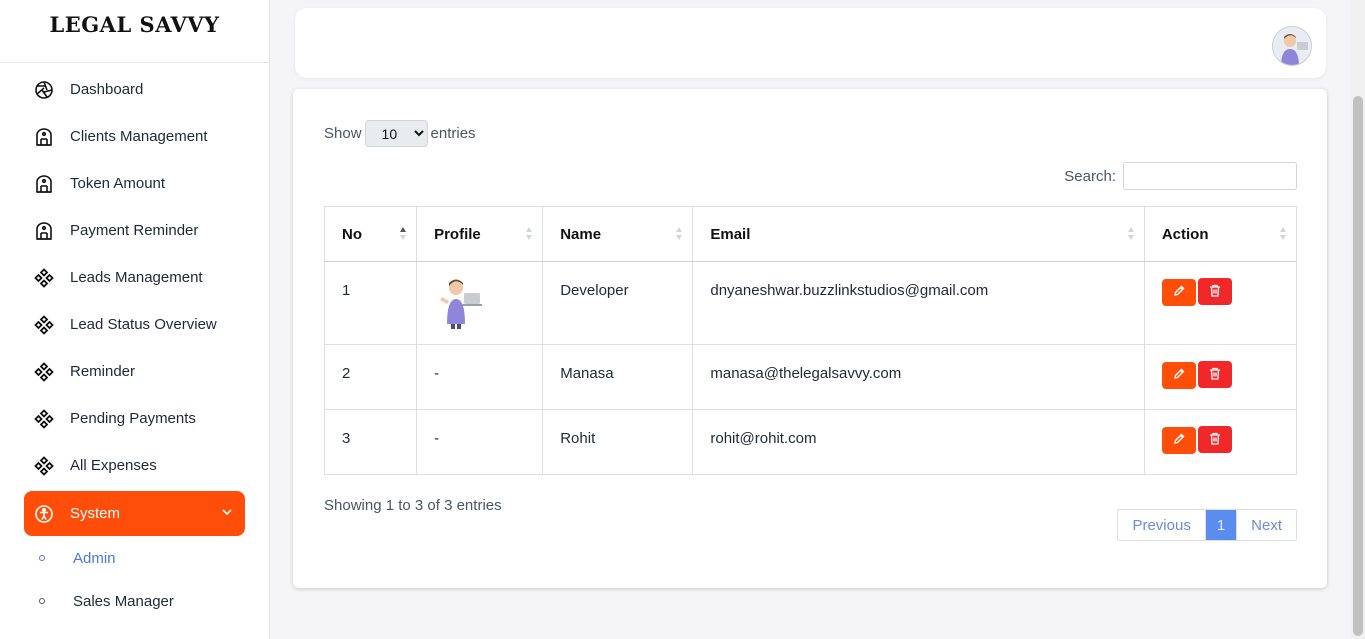  I want to click on sidebar-item-lead-status-overview: Lead Status Overview, so click(134, 324).